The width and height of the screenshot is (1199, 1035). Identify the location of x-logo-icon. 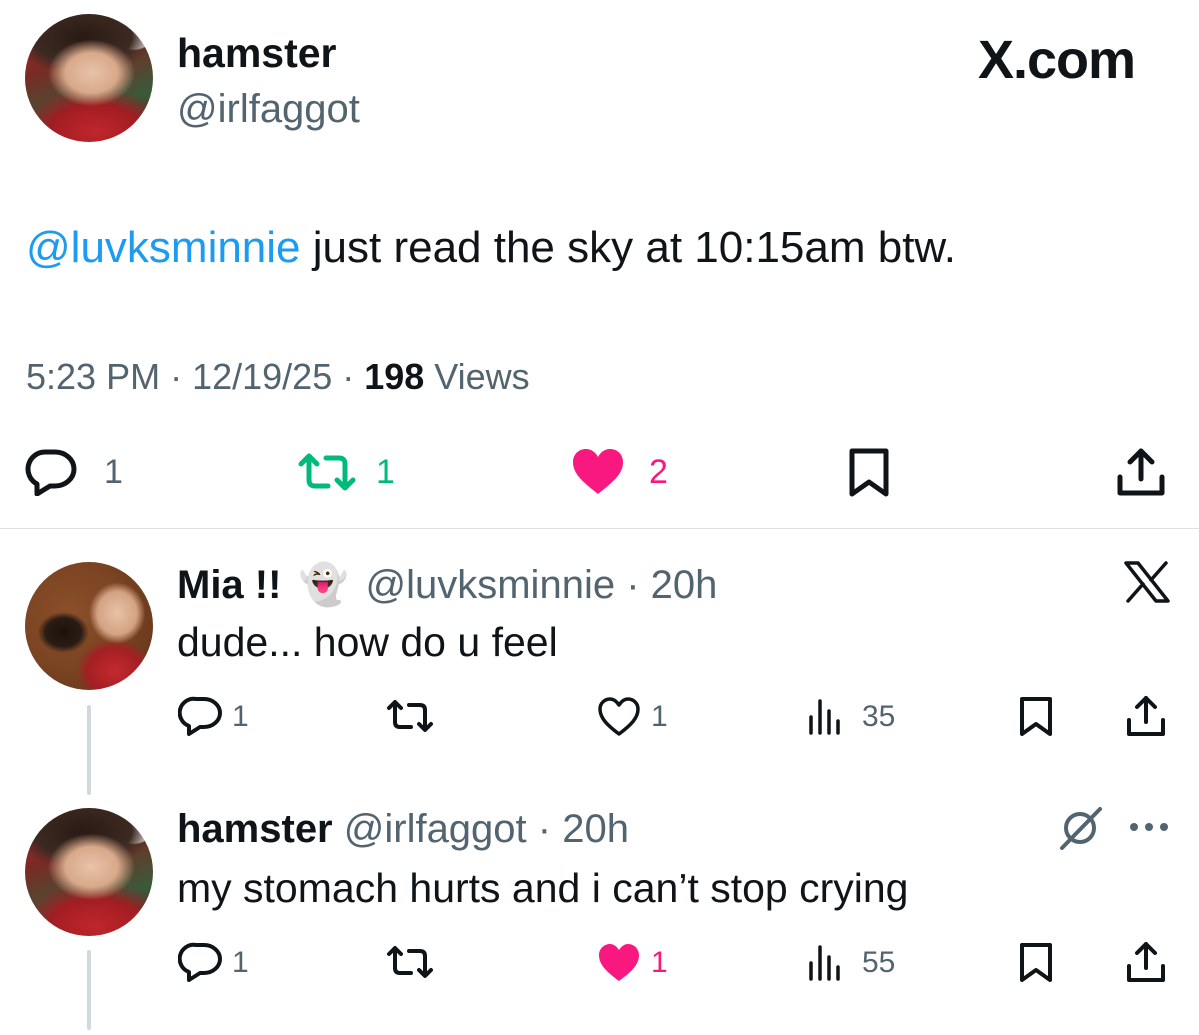
(1147, 582).